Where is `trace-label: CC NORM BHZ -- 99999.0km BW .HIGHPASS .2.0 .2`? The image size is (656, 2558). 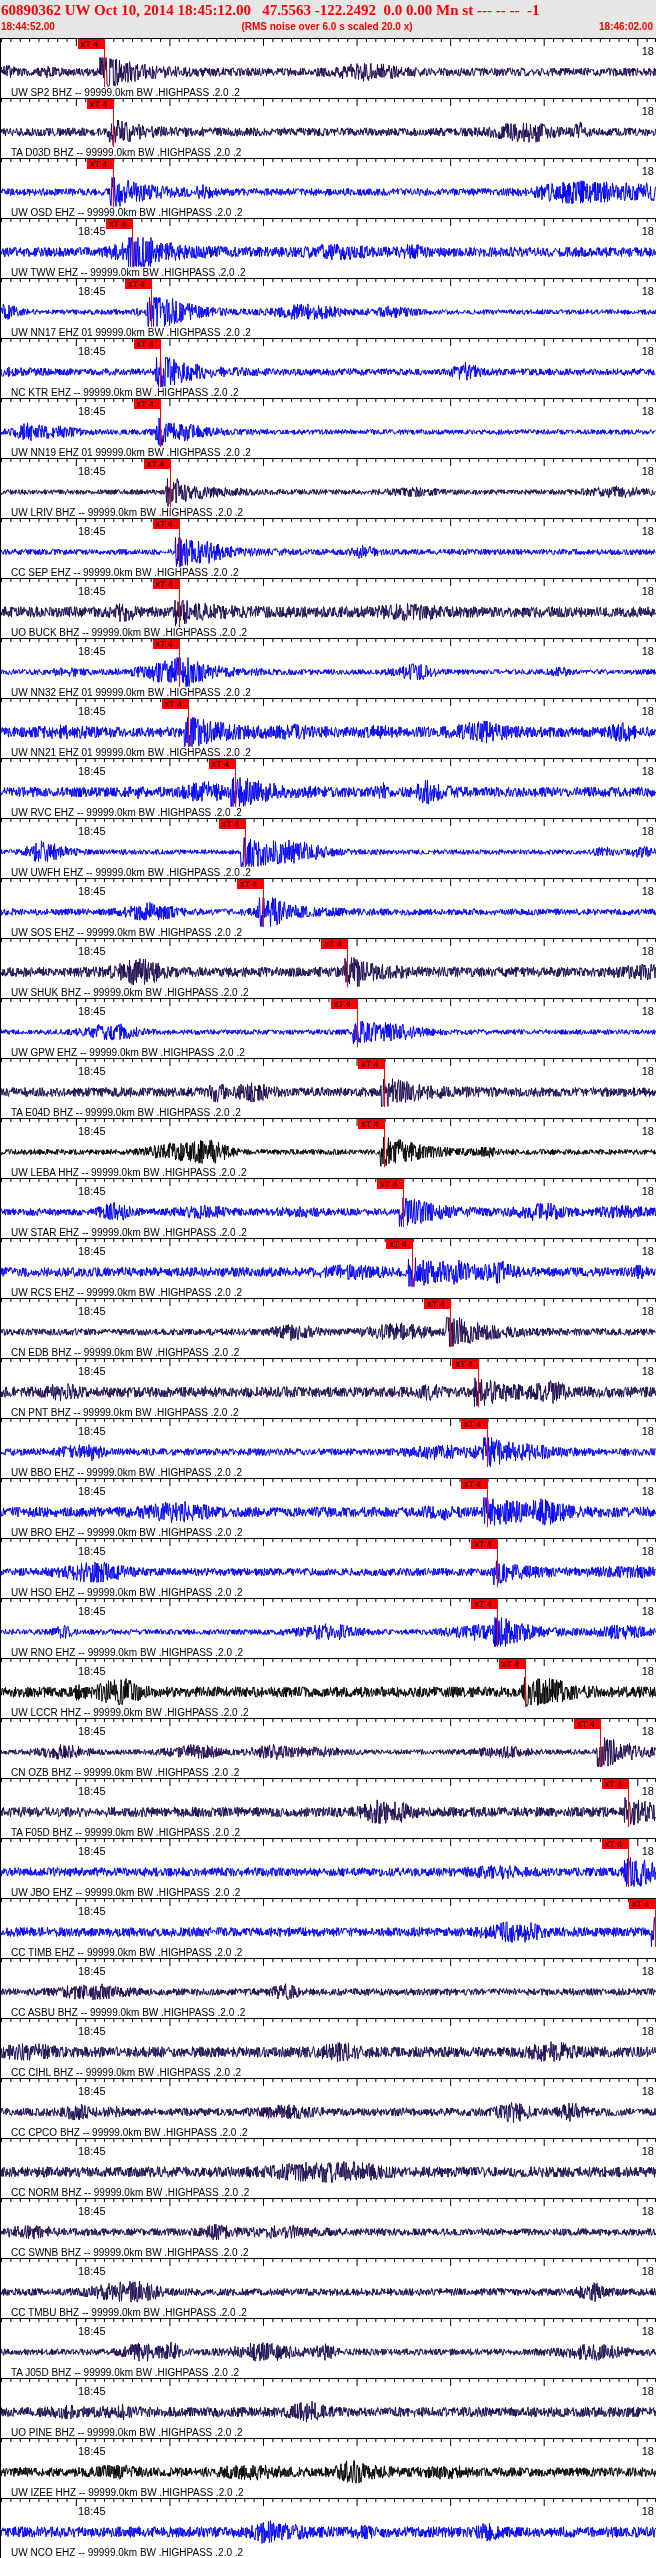 trace-label: CC NORM BHZ -- 99999.0km BW .HIGHPASS .2.0 .2 is located at coordinates (130, 2193).